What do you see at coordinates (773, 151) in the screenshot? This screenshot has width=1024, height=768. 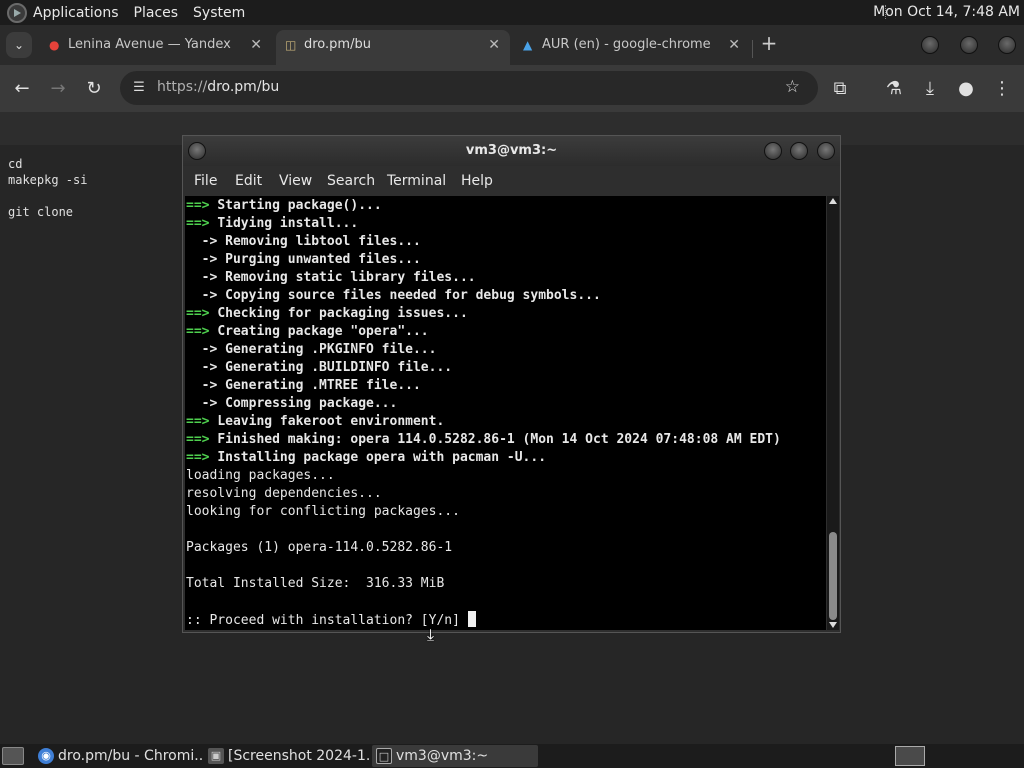 I see `terminal-minimize-button` at bounding box center [773, 151].